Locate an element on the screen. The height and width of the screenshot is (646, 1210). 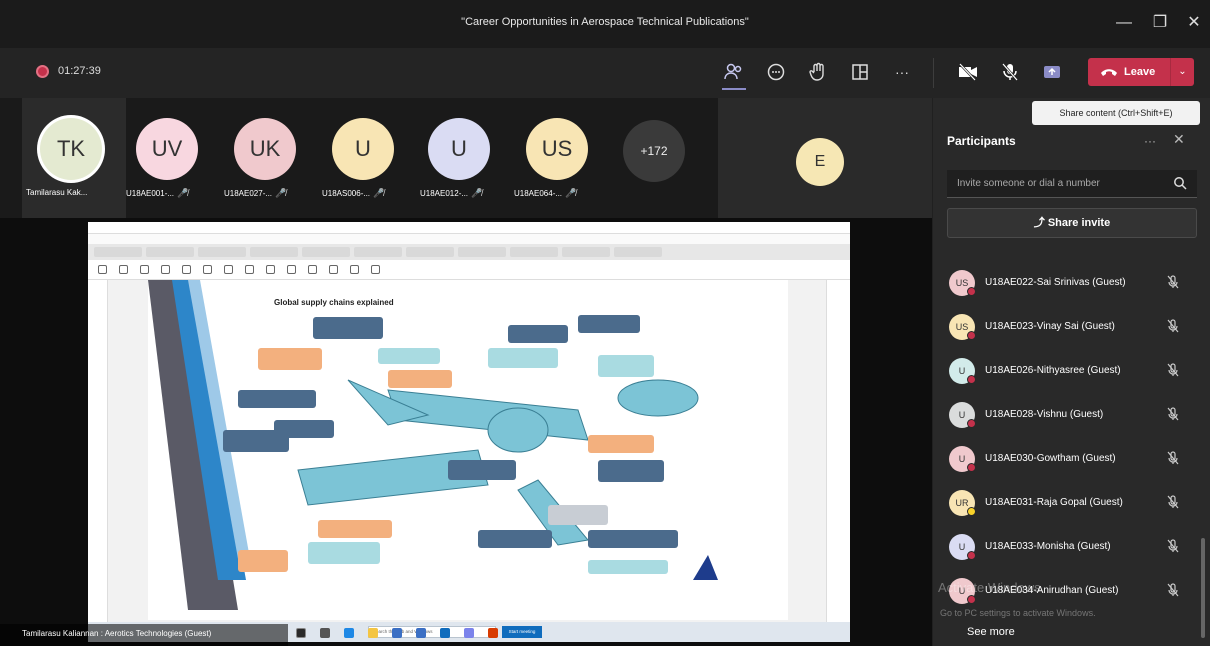
recording-icon is located at coordinates (42, 71).